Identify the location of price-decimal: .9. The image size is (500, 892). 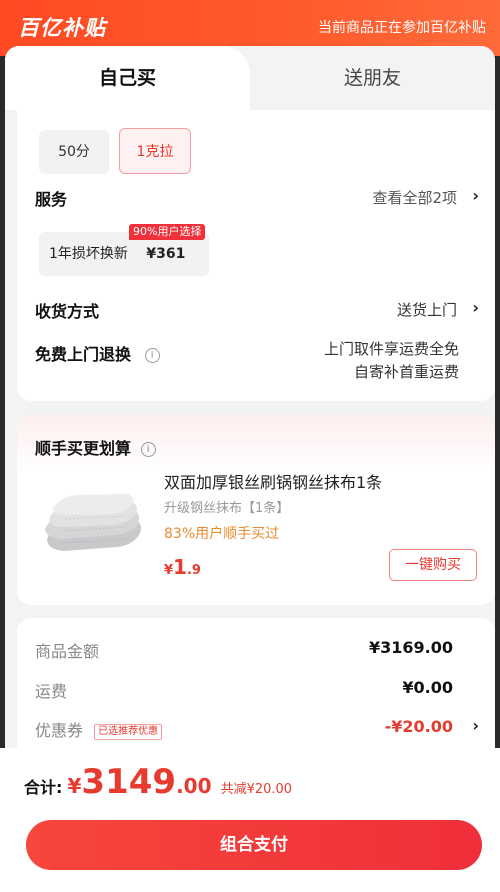
(193, 570).